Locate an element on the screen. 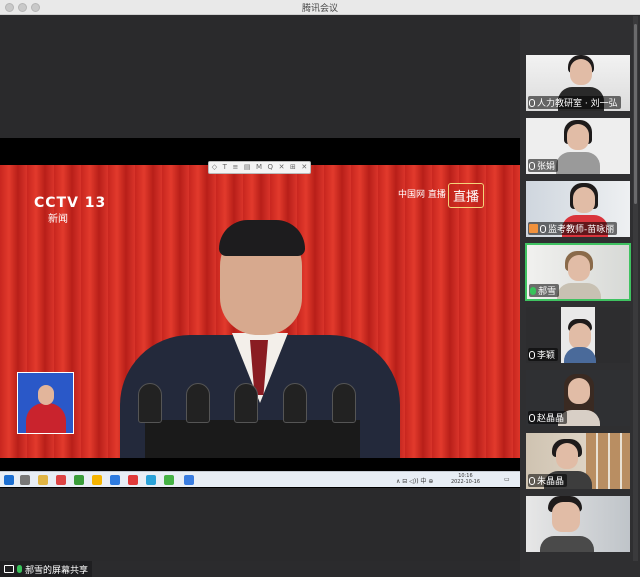 This screenshot has height=577, width=640. participant-tile: 李颖 is located at coordinates (578, 335).